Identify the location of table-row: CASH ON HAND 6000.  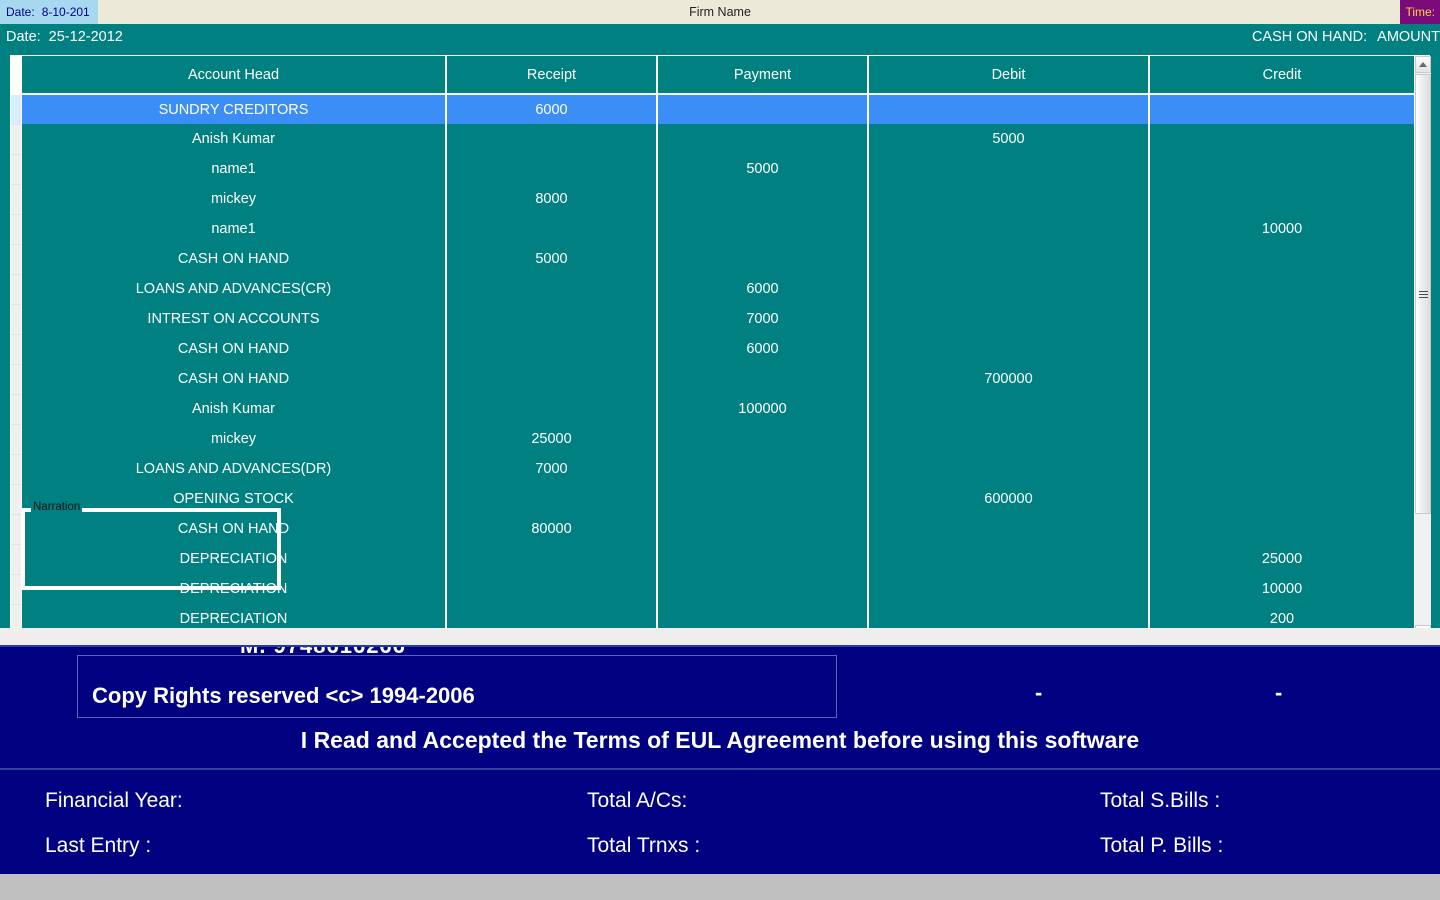
(718, 349).